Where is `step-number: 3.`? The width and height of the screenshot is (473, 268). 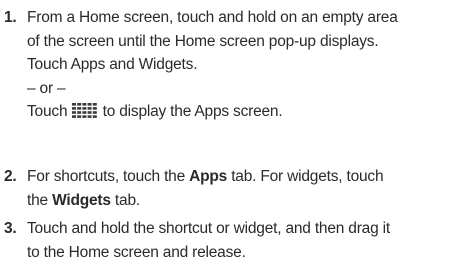
step-number: 3. is located at coordinates (10, 228).